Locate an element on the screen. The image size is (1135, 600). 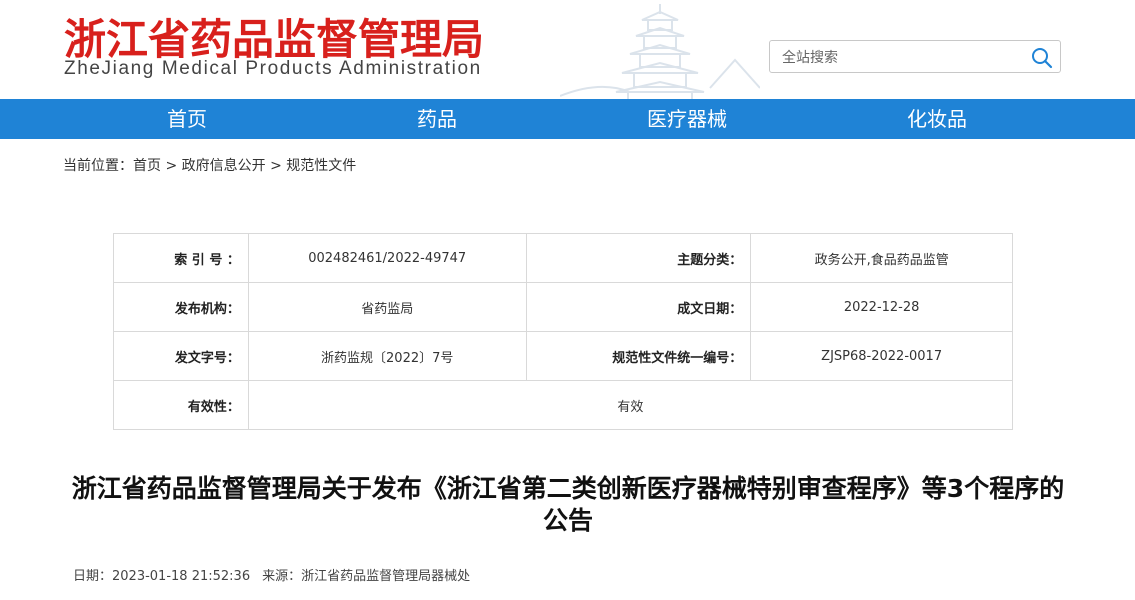
table-row: 有效性： 有效 is located at coordinates (563, 405).